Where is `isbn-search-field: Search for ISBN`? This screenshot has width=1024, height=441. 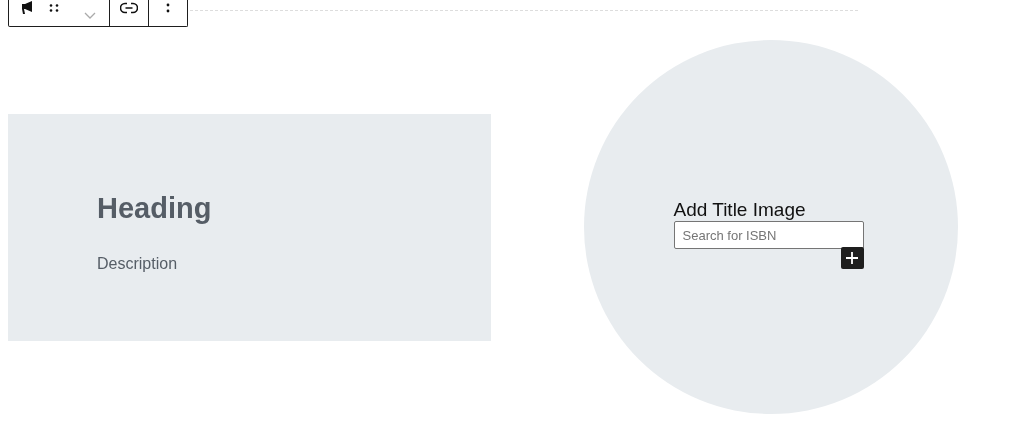
isbn-search-field: Search for ISBN is located at coordinates (768, 235).